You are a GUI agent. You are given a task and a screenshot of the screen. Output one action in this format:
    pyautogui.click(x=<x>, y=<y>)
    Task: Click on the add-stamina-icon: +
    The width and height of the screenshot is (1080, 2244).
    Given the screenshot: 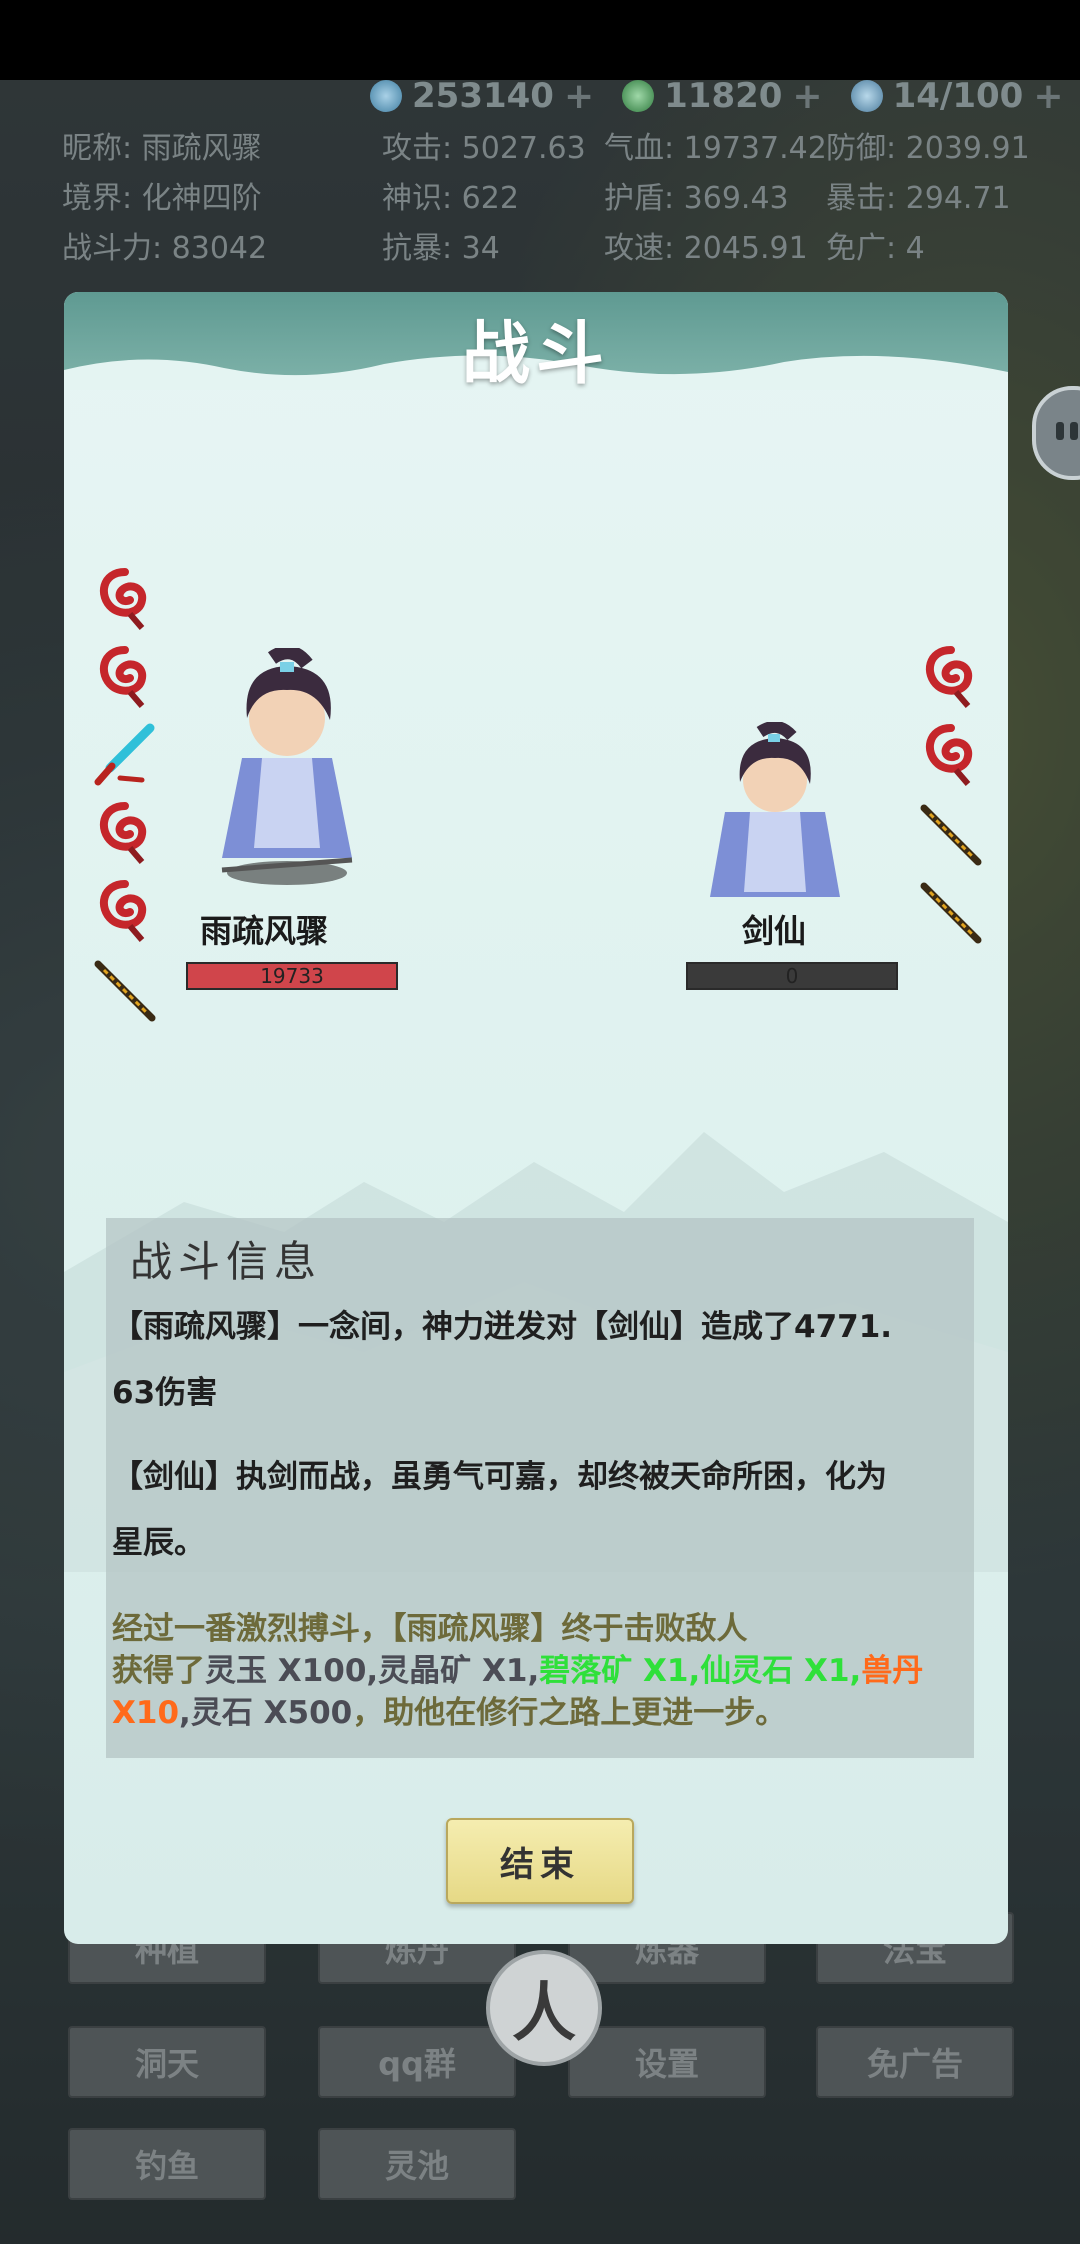 What is the action you would take?
    pyautogui.click(x=1048, y=96)
    